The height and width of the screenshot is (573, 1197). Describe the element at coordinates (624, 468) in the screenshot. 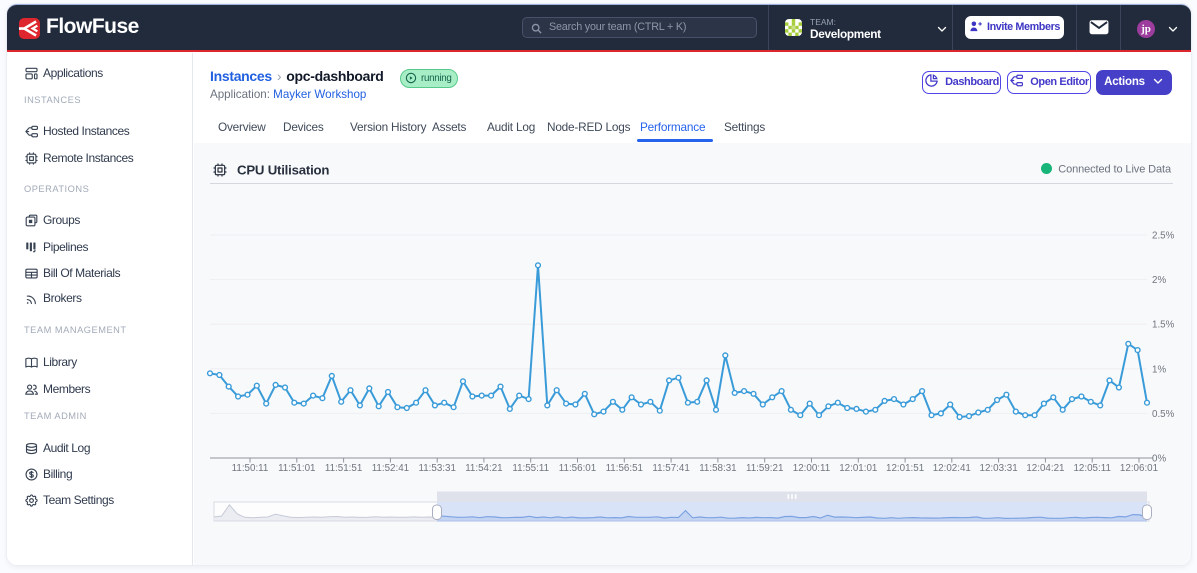

I see `svg-text: 11:56:51` at that location.